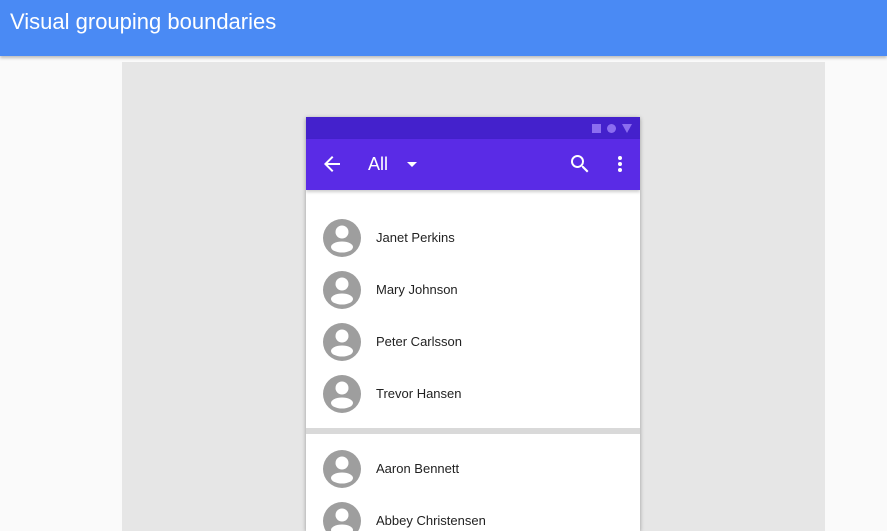 This screenshot has height=531, width=887. I want to click on filter-dropdown: All, so click(393, 164).